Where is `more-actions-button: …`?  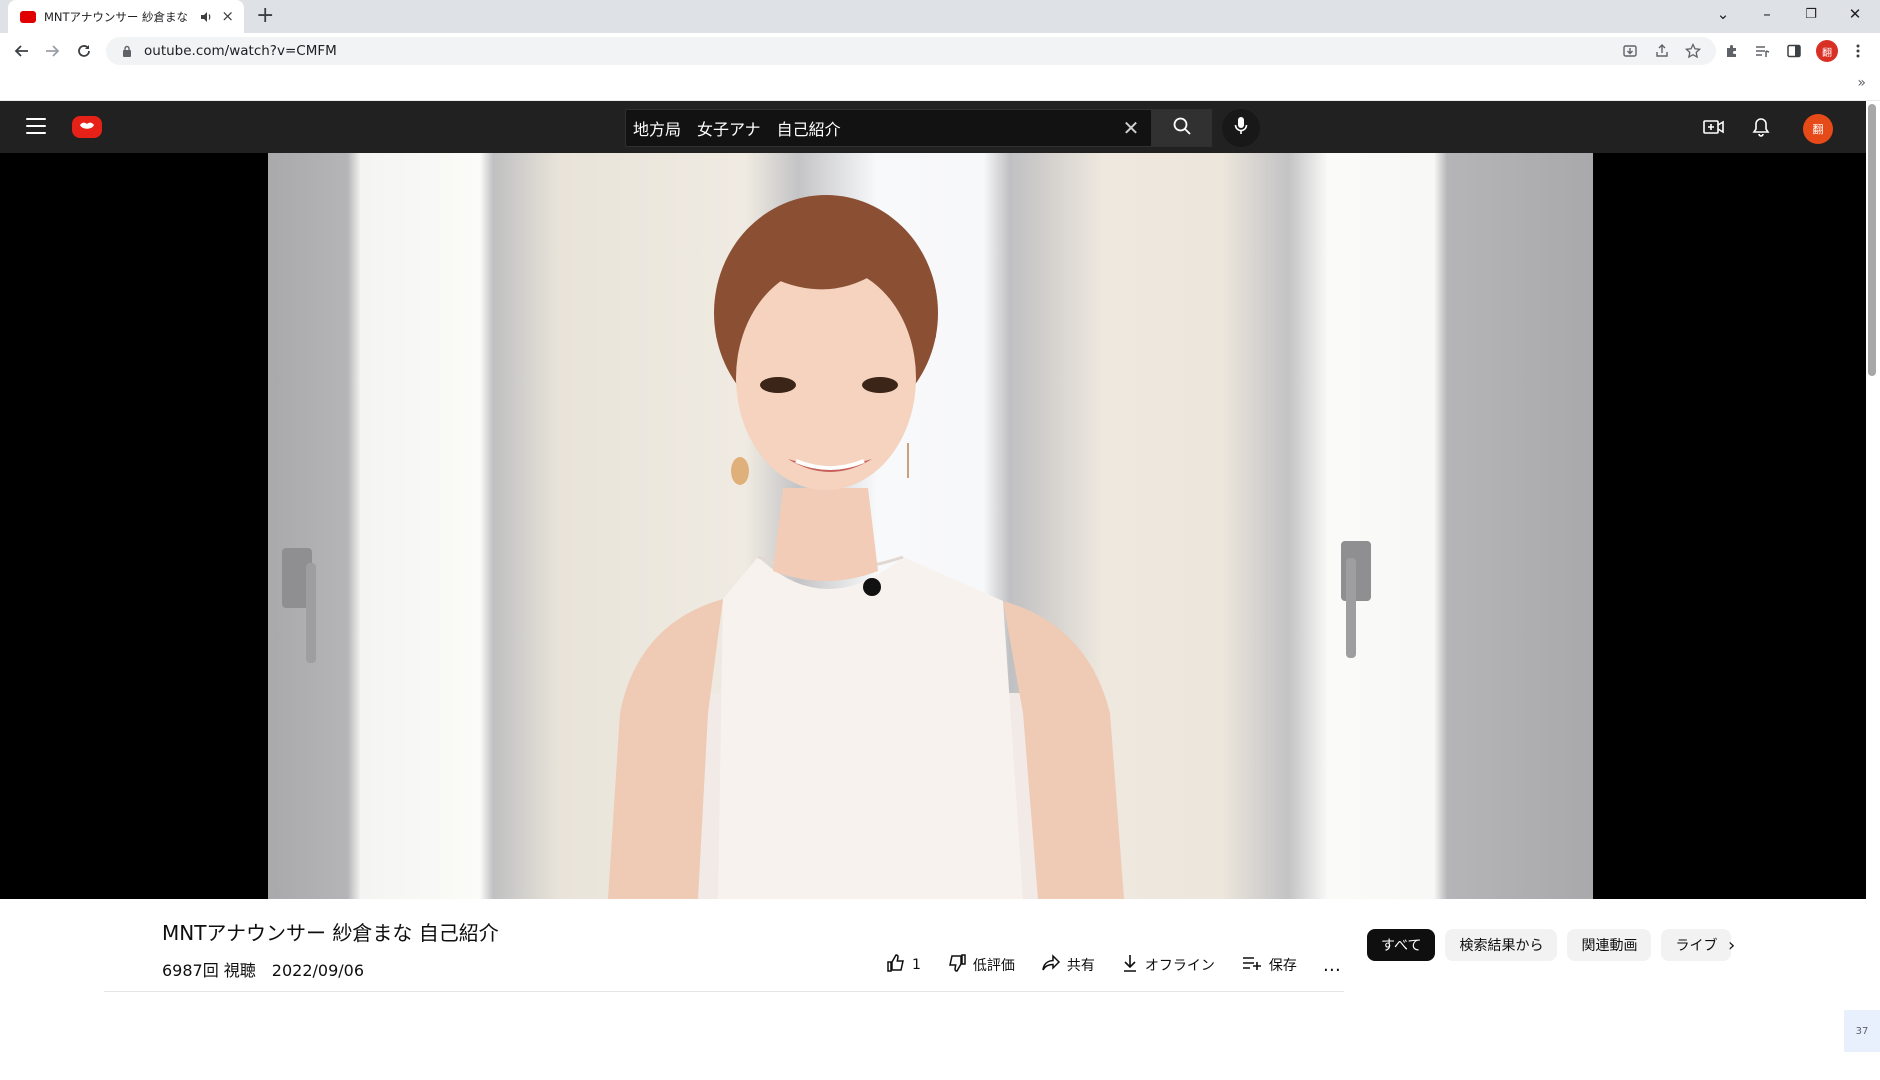 more-actions-button: … is located at coordinates (1332, 965).